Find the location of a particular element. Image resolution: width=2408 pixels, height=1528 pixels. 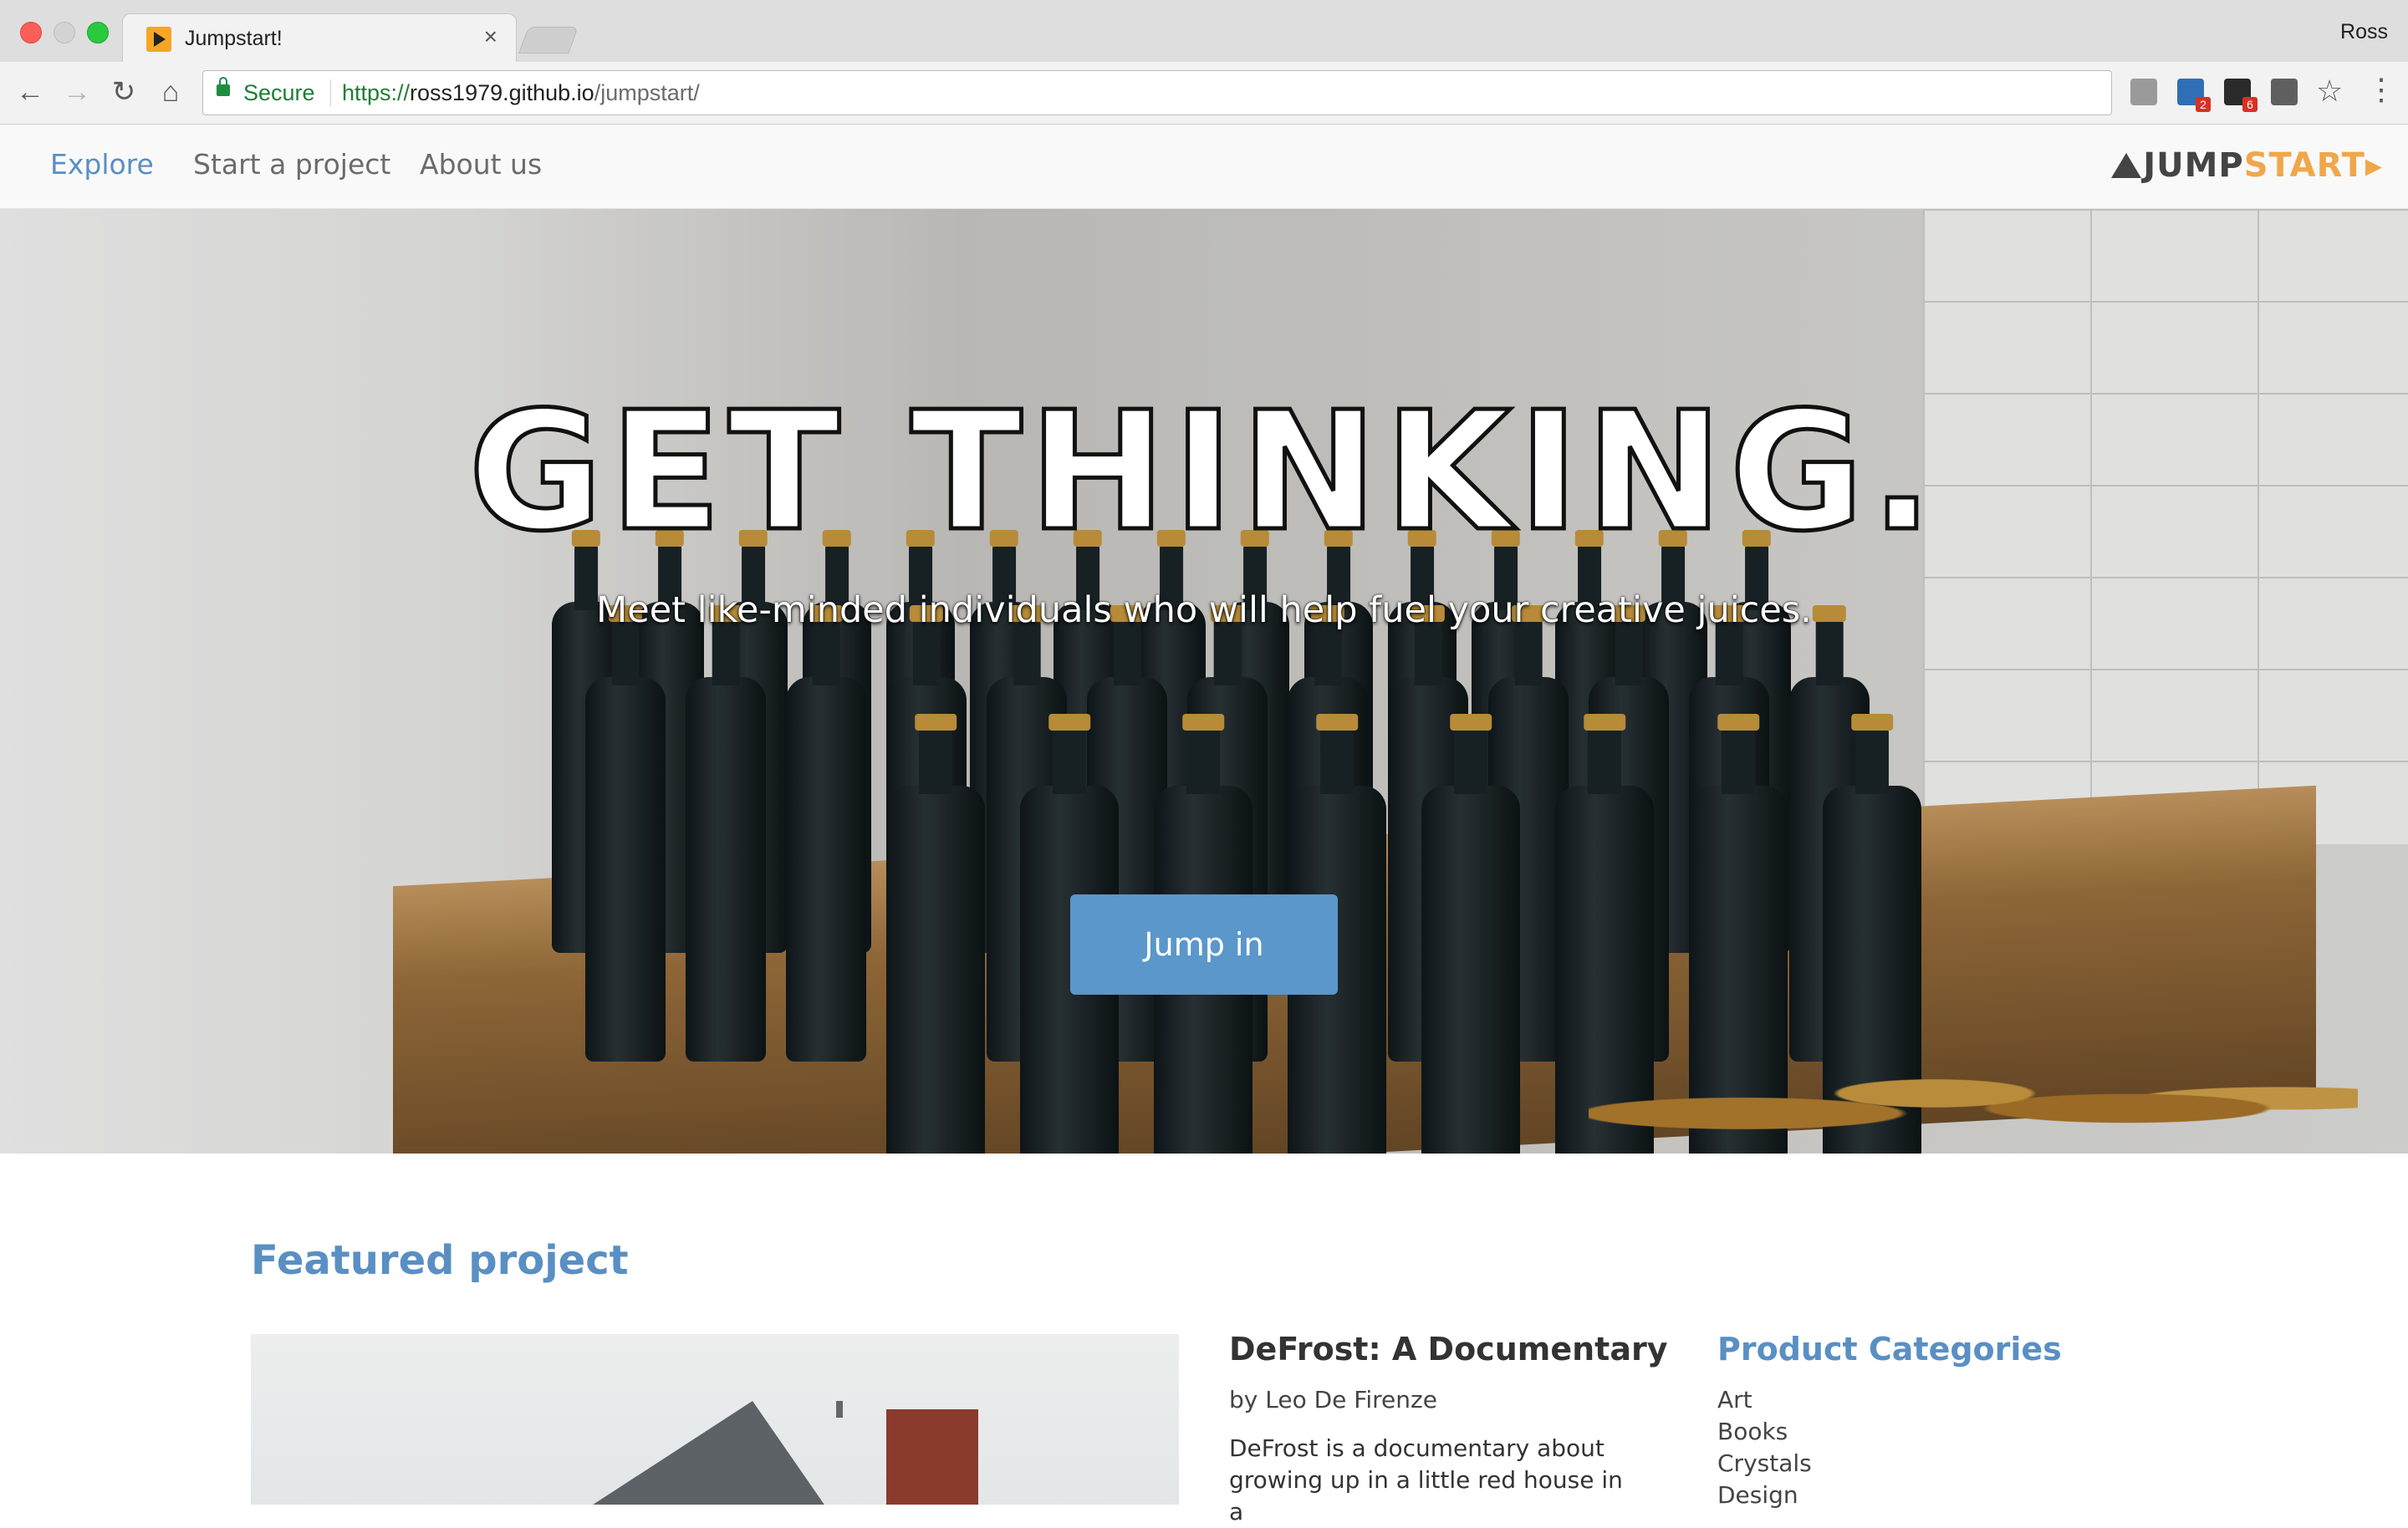

extension-linkedin-icon: 2 is located at coordinates (2194, 95).